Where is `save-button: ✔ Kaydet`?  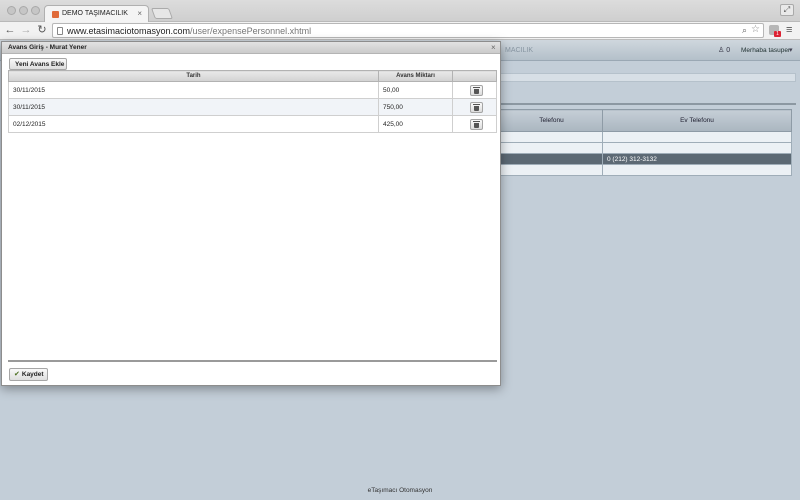 save-button: ✔ Kaydet is located at coordinates (28, 374).